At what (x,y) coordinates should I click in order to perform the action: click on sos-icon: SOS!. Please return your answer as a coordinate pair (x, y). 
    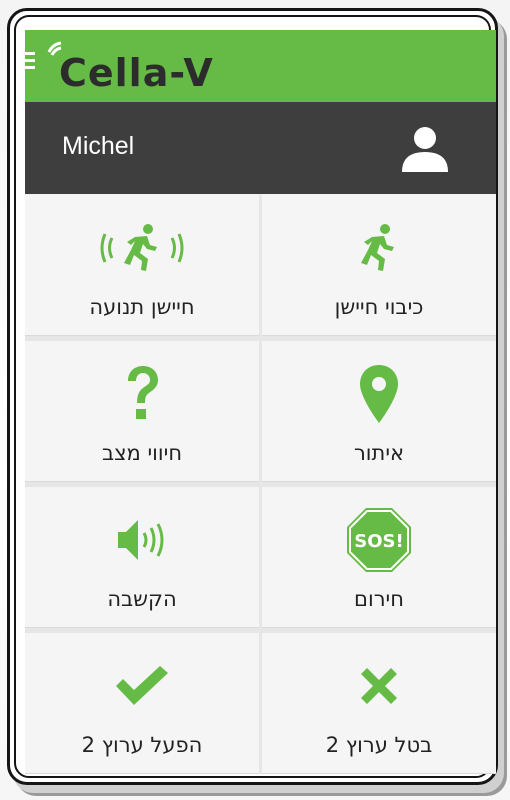
    Looking at the image, I should click on (379, 540).